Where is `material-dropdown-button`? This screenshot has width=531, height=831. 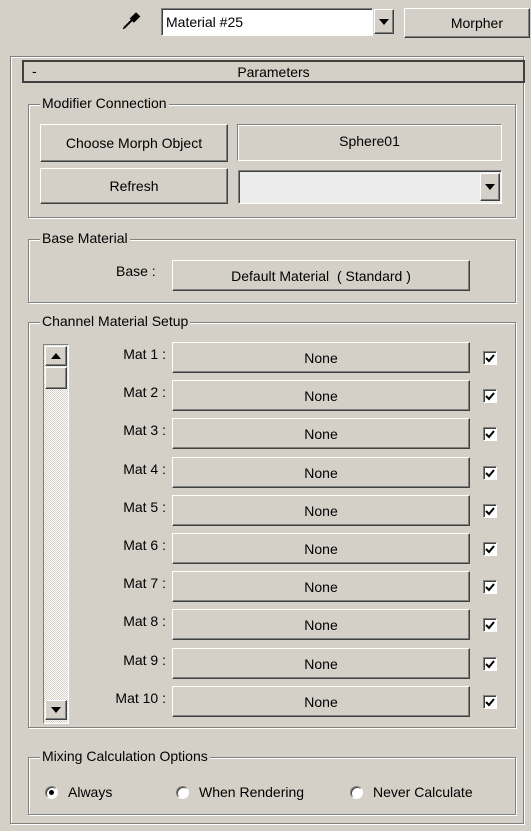
material-dropdown-button is located at coordinates (384, 21).